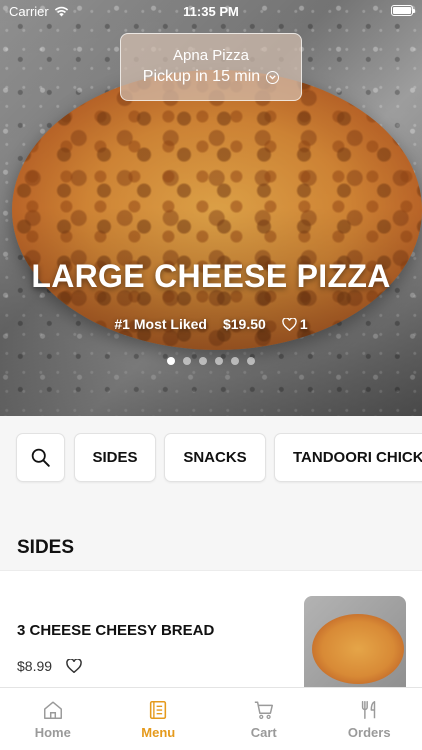 Image resolution: width=422 pixels, height=750 pixels. Describe the element at coordinates (348, 457) in the screenshot. I see `category-chip-tandoori-chicken: TANDOORI CHICKEN` at that location.